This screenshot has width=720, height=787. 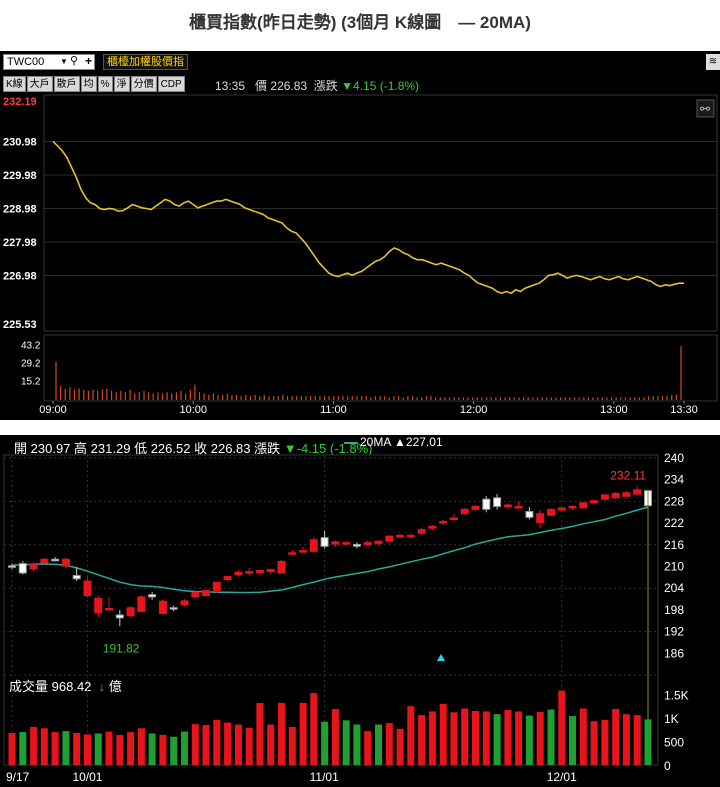 What do you see at coordinates (674, 523) in the screenshot?
I see `y-tick-label: 222` at bounding box center [674, 523].